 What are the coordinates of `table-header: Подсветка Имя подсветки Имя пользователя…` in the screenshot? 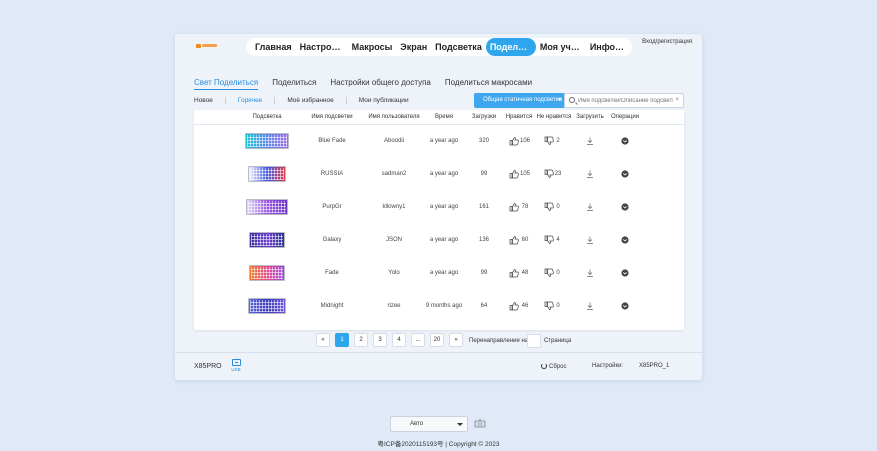 It's located at (439, 117).